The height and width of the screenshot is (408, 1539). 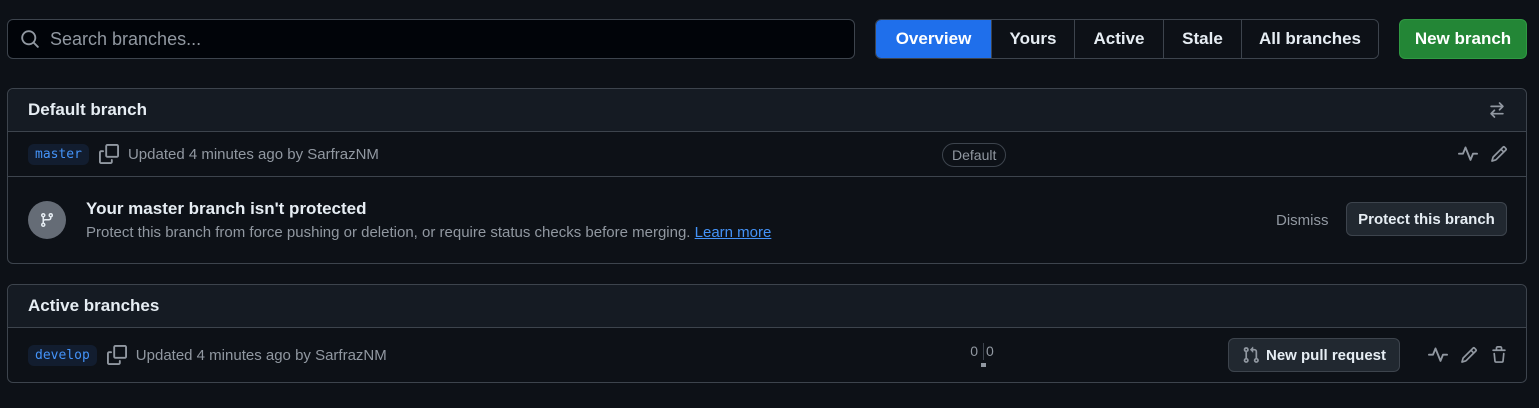 I want to click on search-input, so click(x=452, y=39).